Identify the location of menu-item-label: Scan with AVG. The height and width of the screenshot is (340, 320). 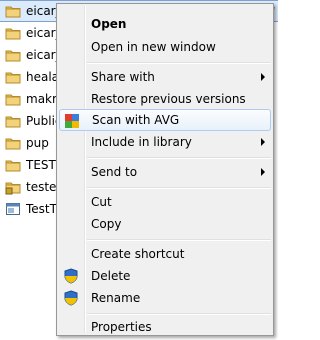
(136, 120).